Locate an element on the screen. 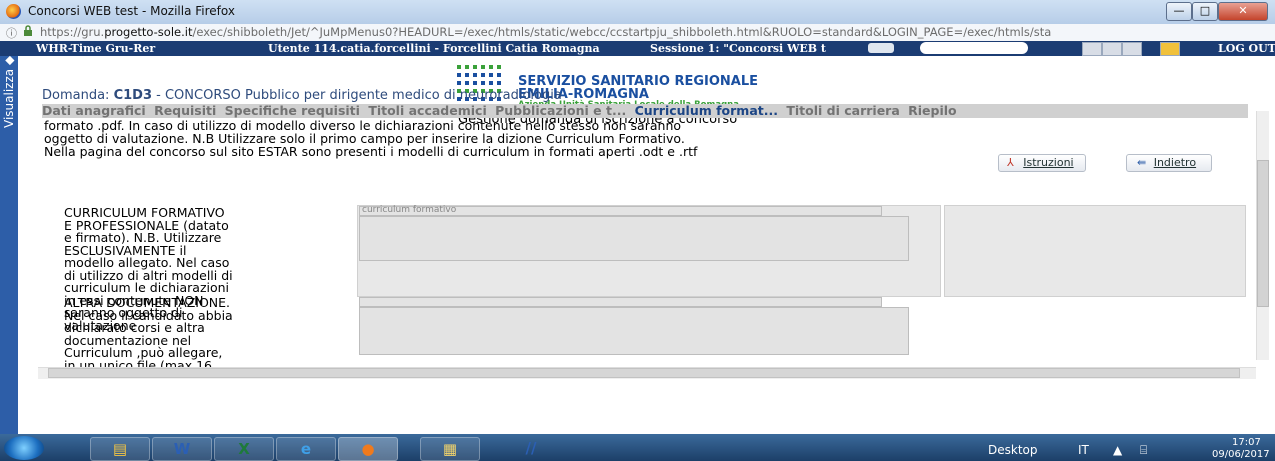 The width and height of the screenshot is (1275, 461). clock-time: 17:07 is located at coordinates (1246, 442).